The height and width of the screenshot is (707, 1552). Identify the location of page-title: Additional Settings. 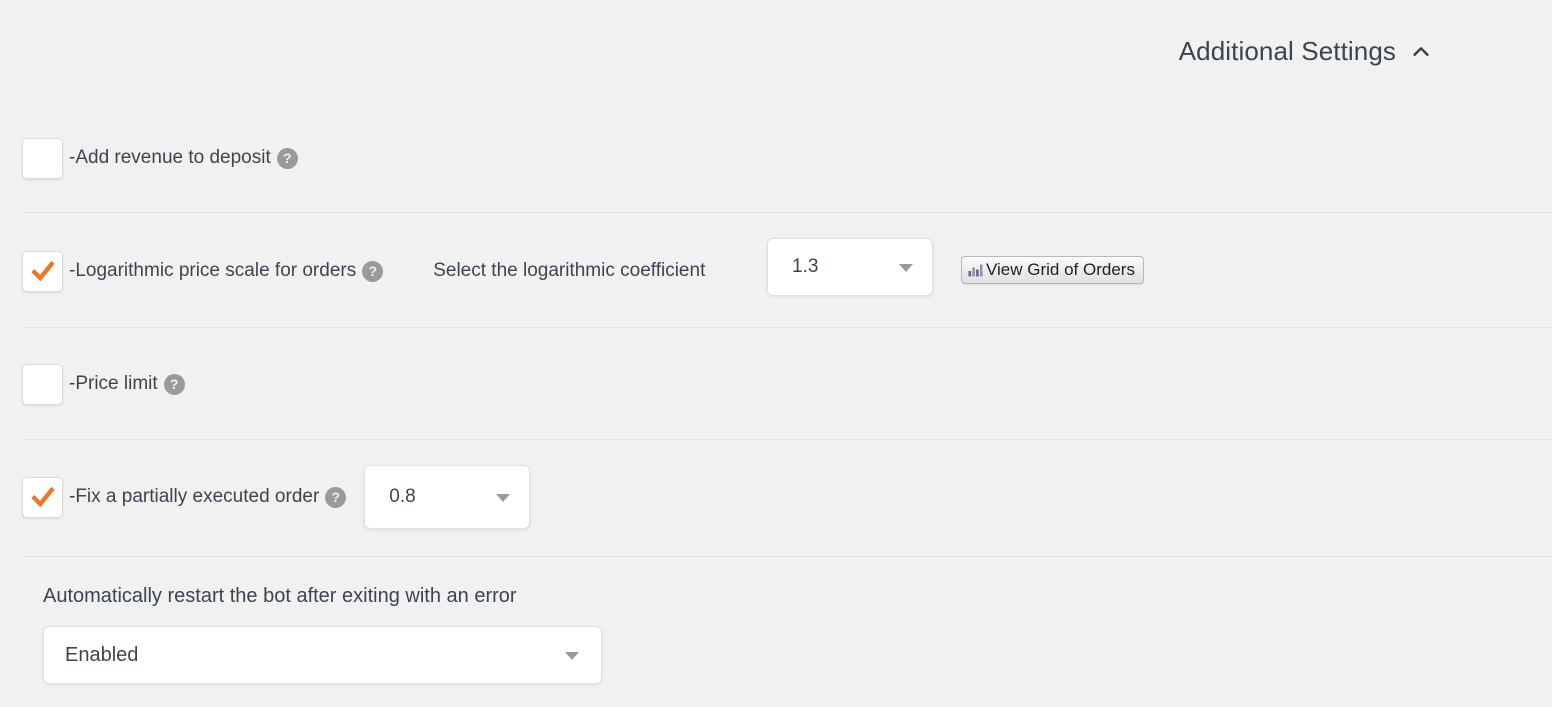
(1287, 51).